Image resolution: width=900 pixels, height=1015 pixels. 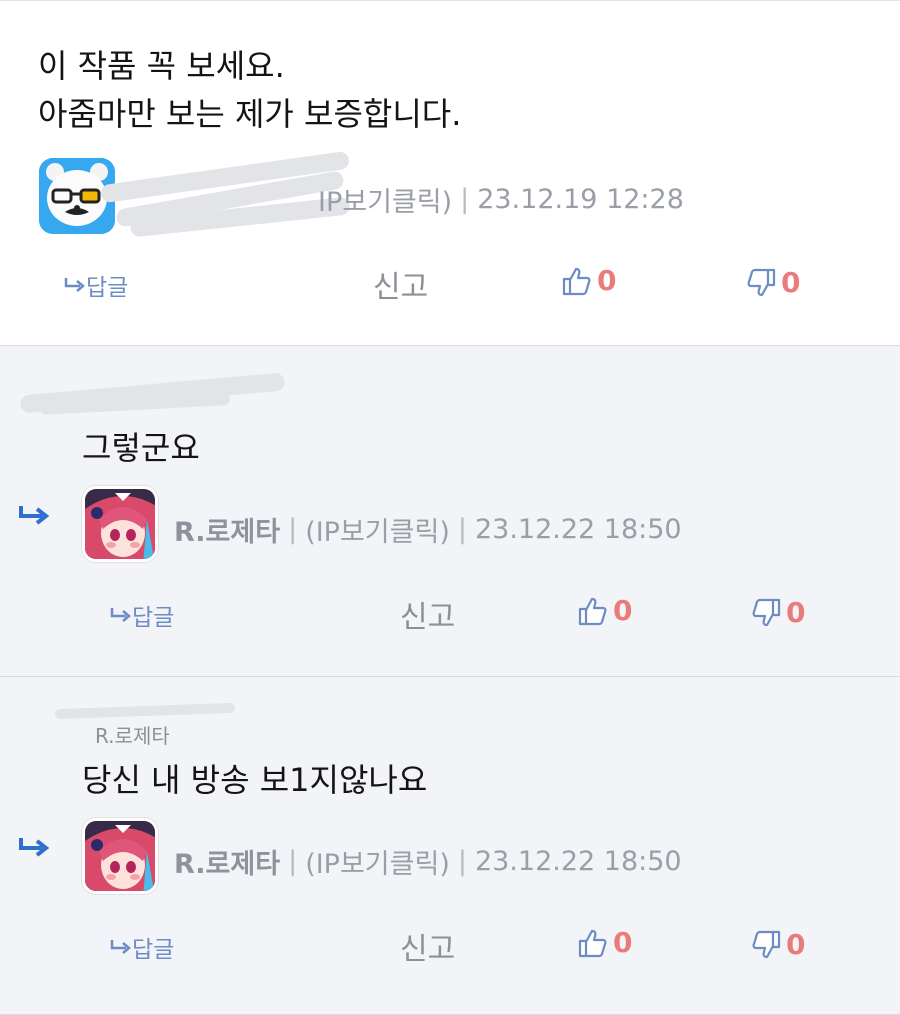 What do you see at coordinates (161, 66) in the screenshot?
I see `comment-1-line-1: 이 작품 꼭 보세요.` at bounding box center [161, 66].